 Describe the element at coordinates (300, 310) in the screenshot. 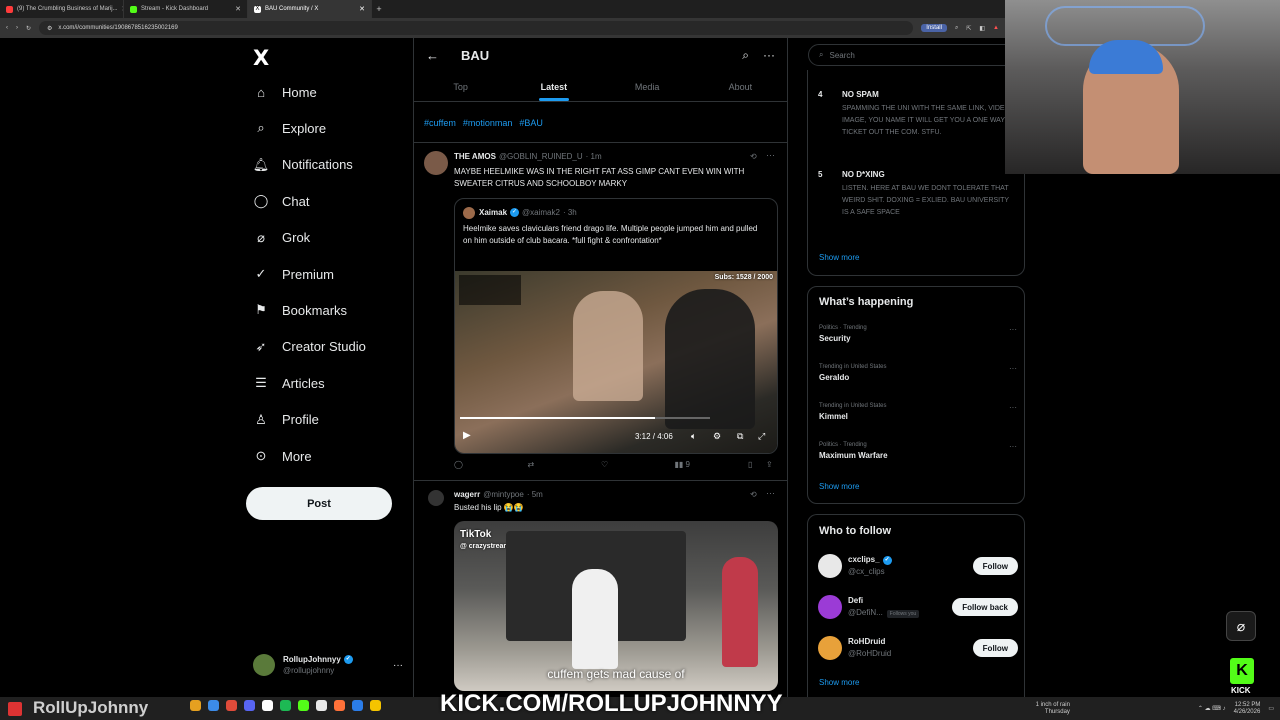

I see `nav-item-bookmarks: ⚑ Bookmarks` at that location.